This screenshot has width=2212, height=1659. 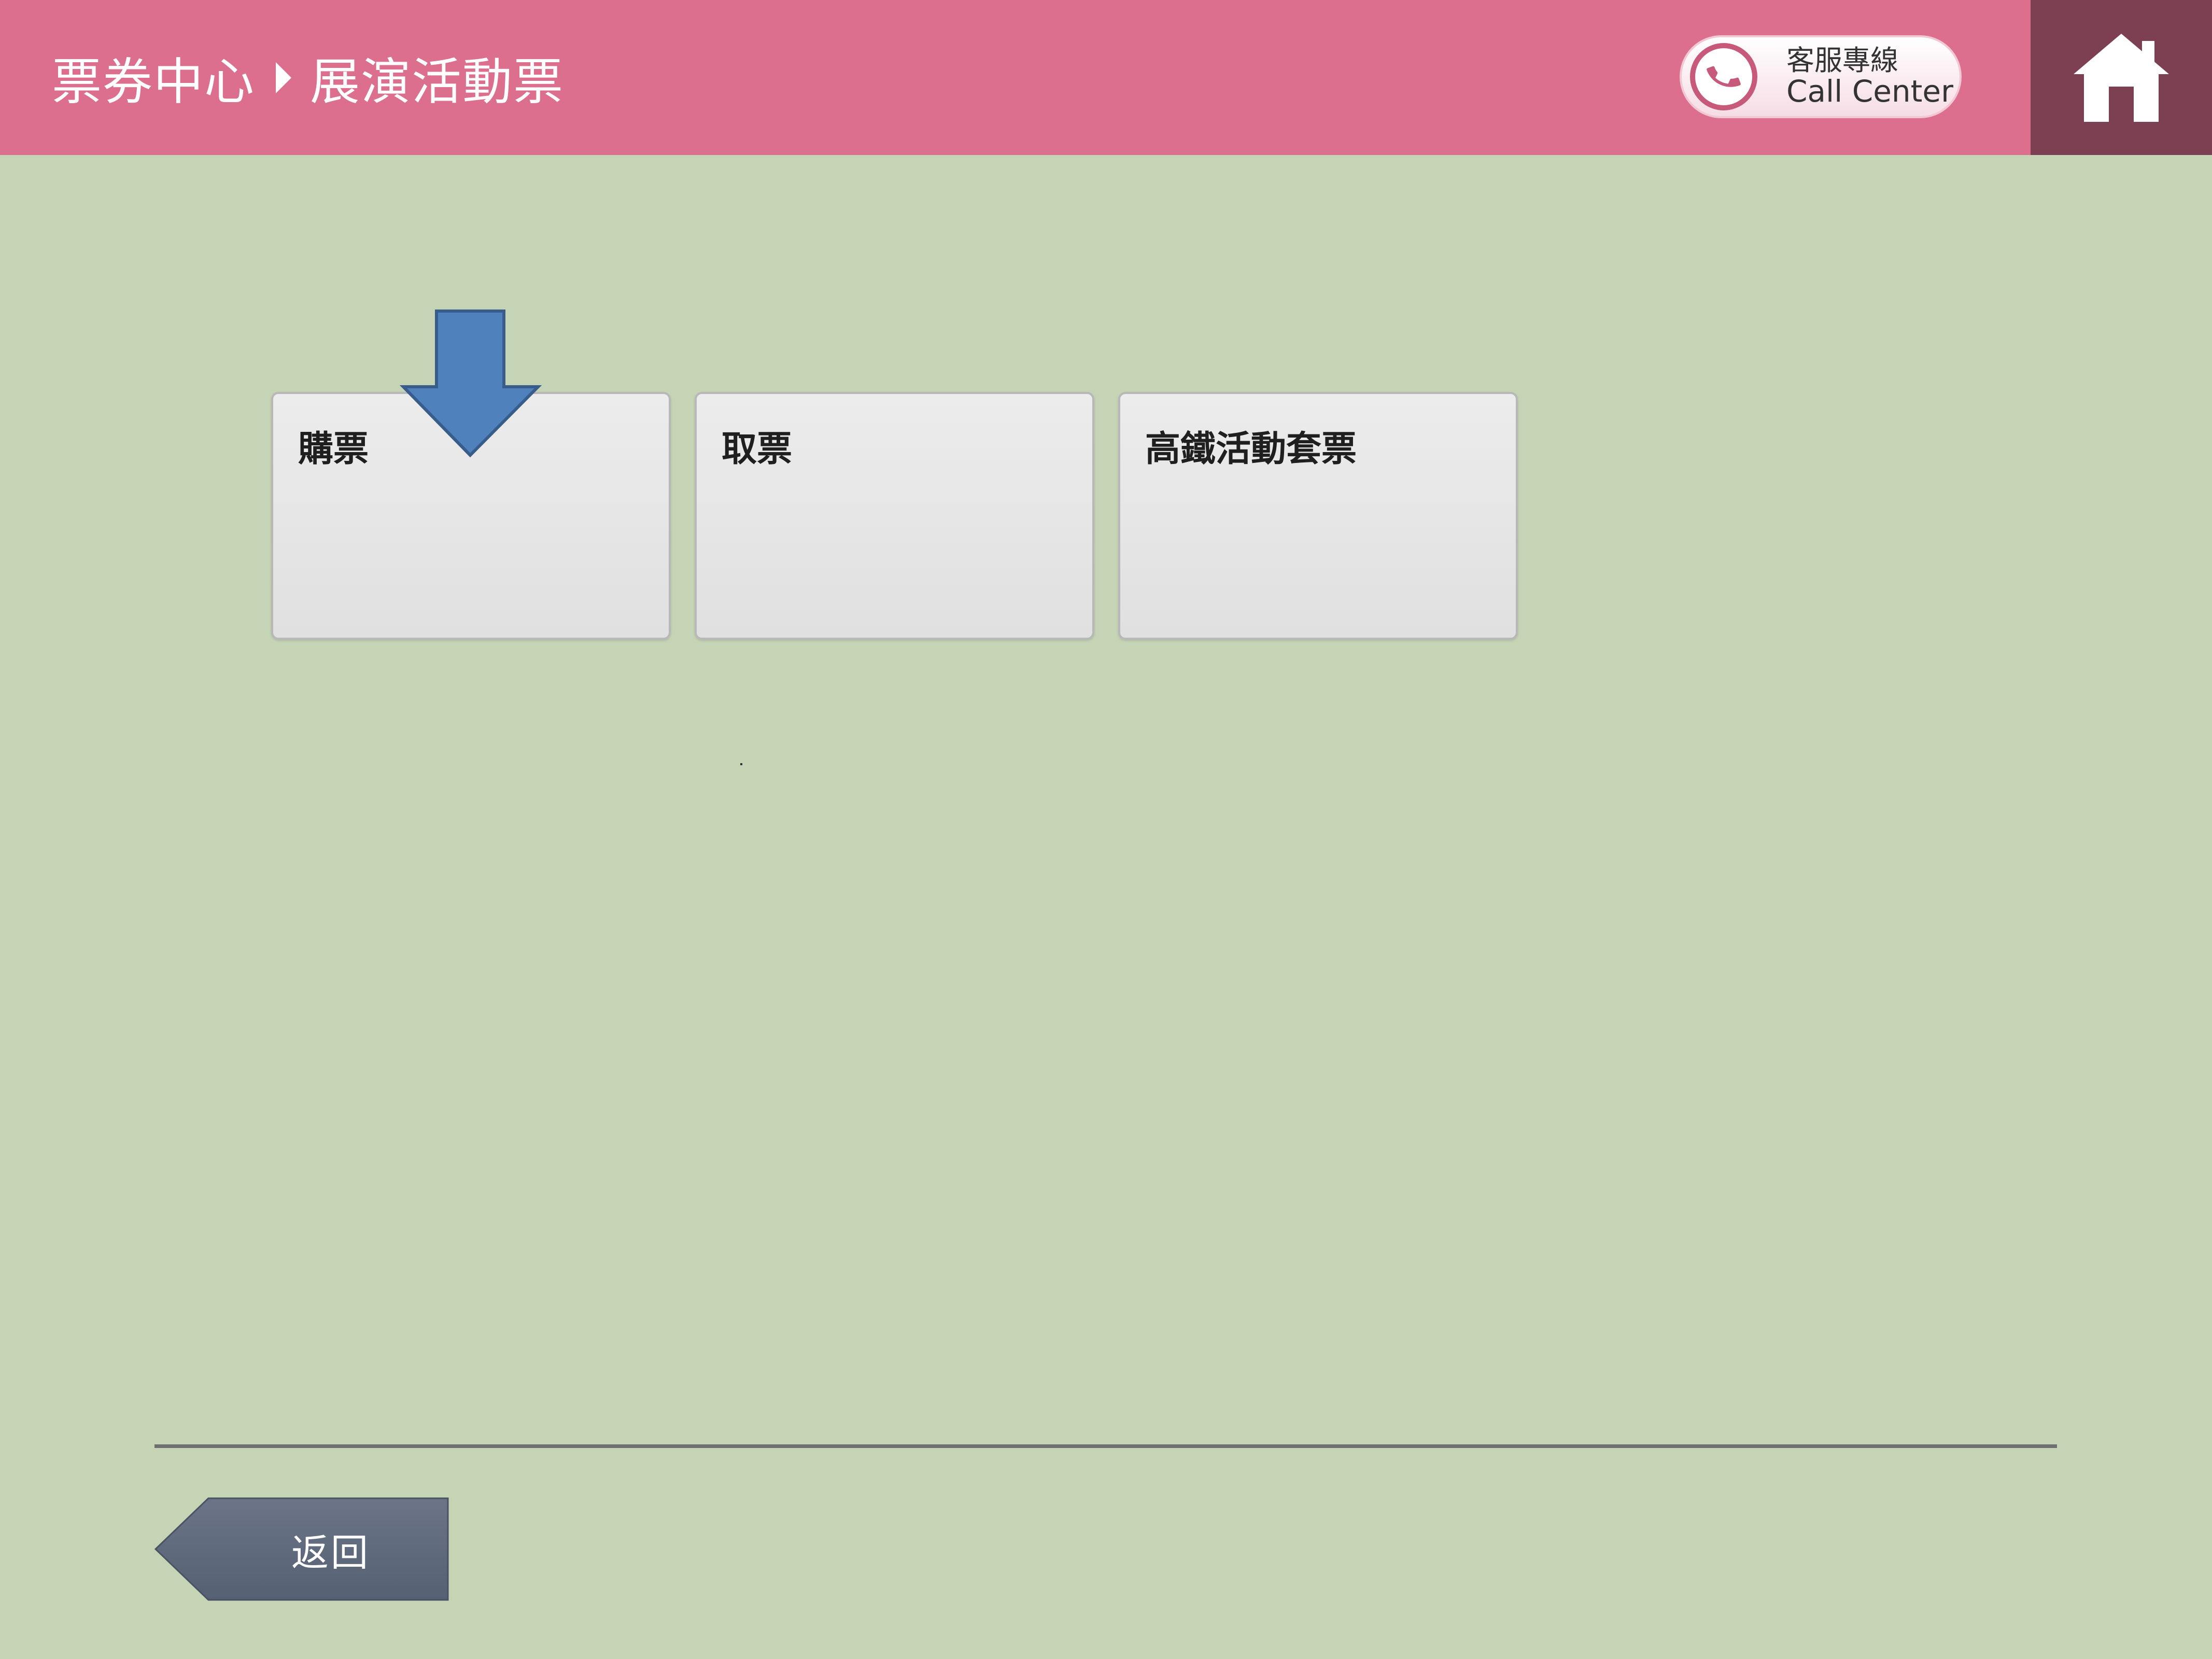 I want to click on breadcrumb: 票券中心 展演活動票, so click(x=308, y=77).